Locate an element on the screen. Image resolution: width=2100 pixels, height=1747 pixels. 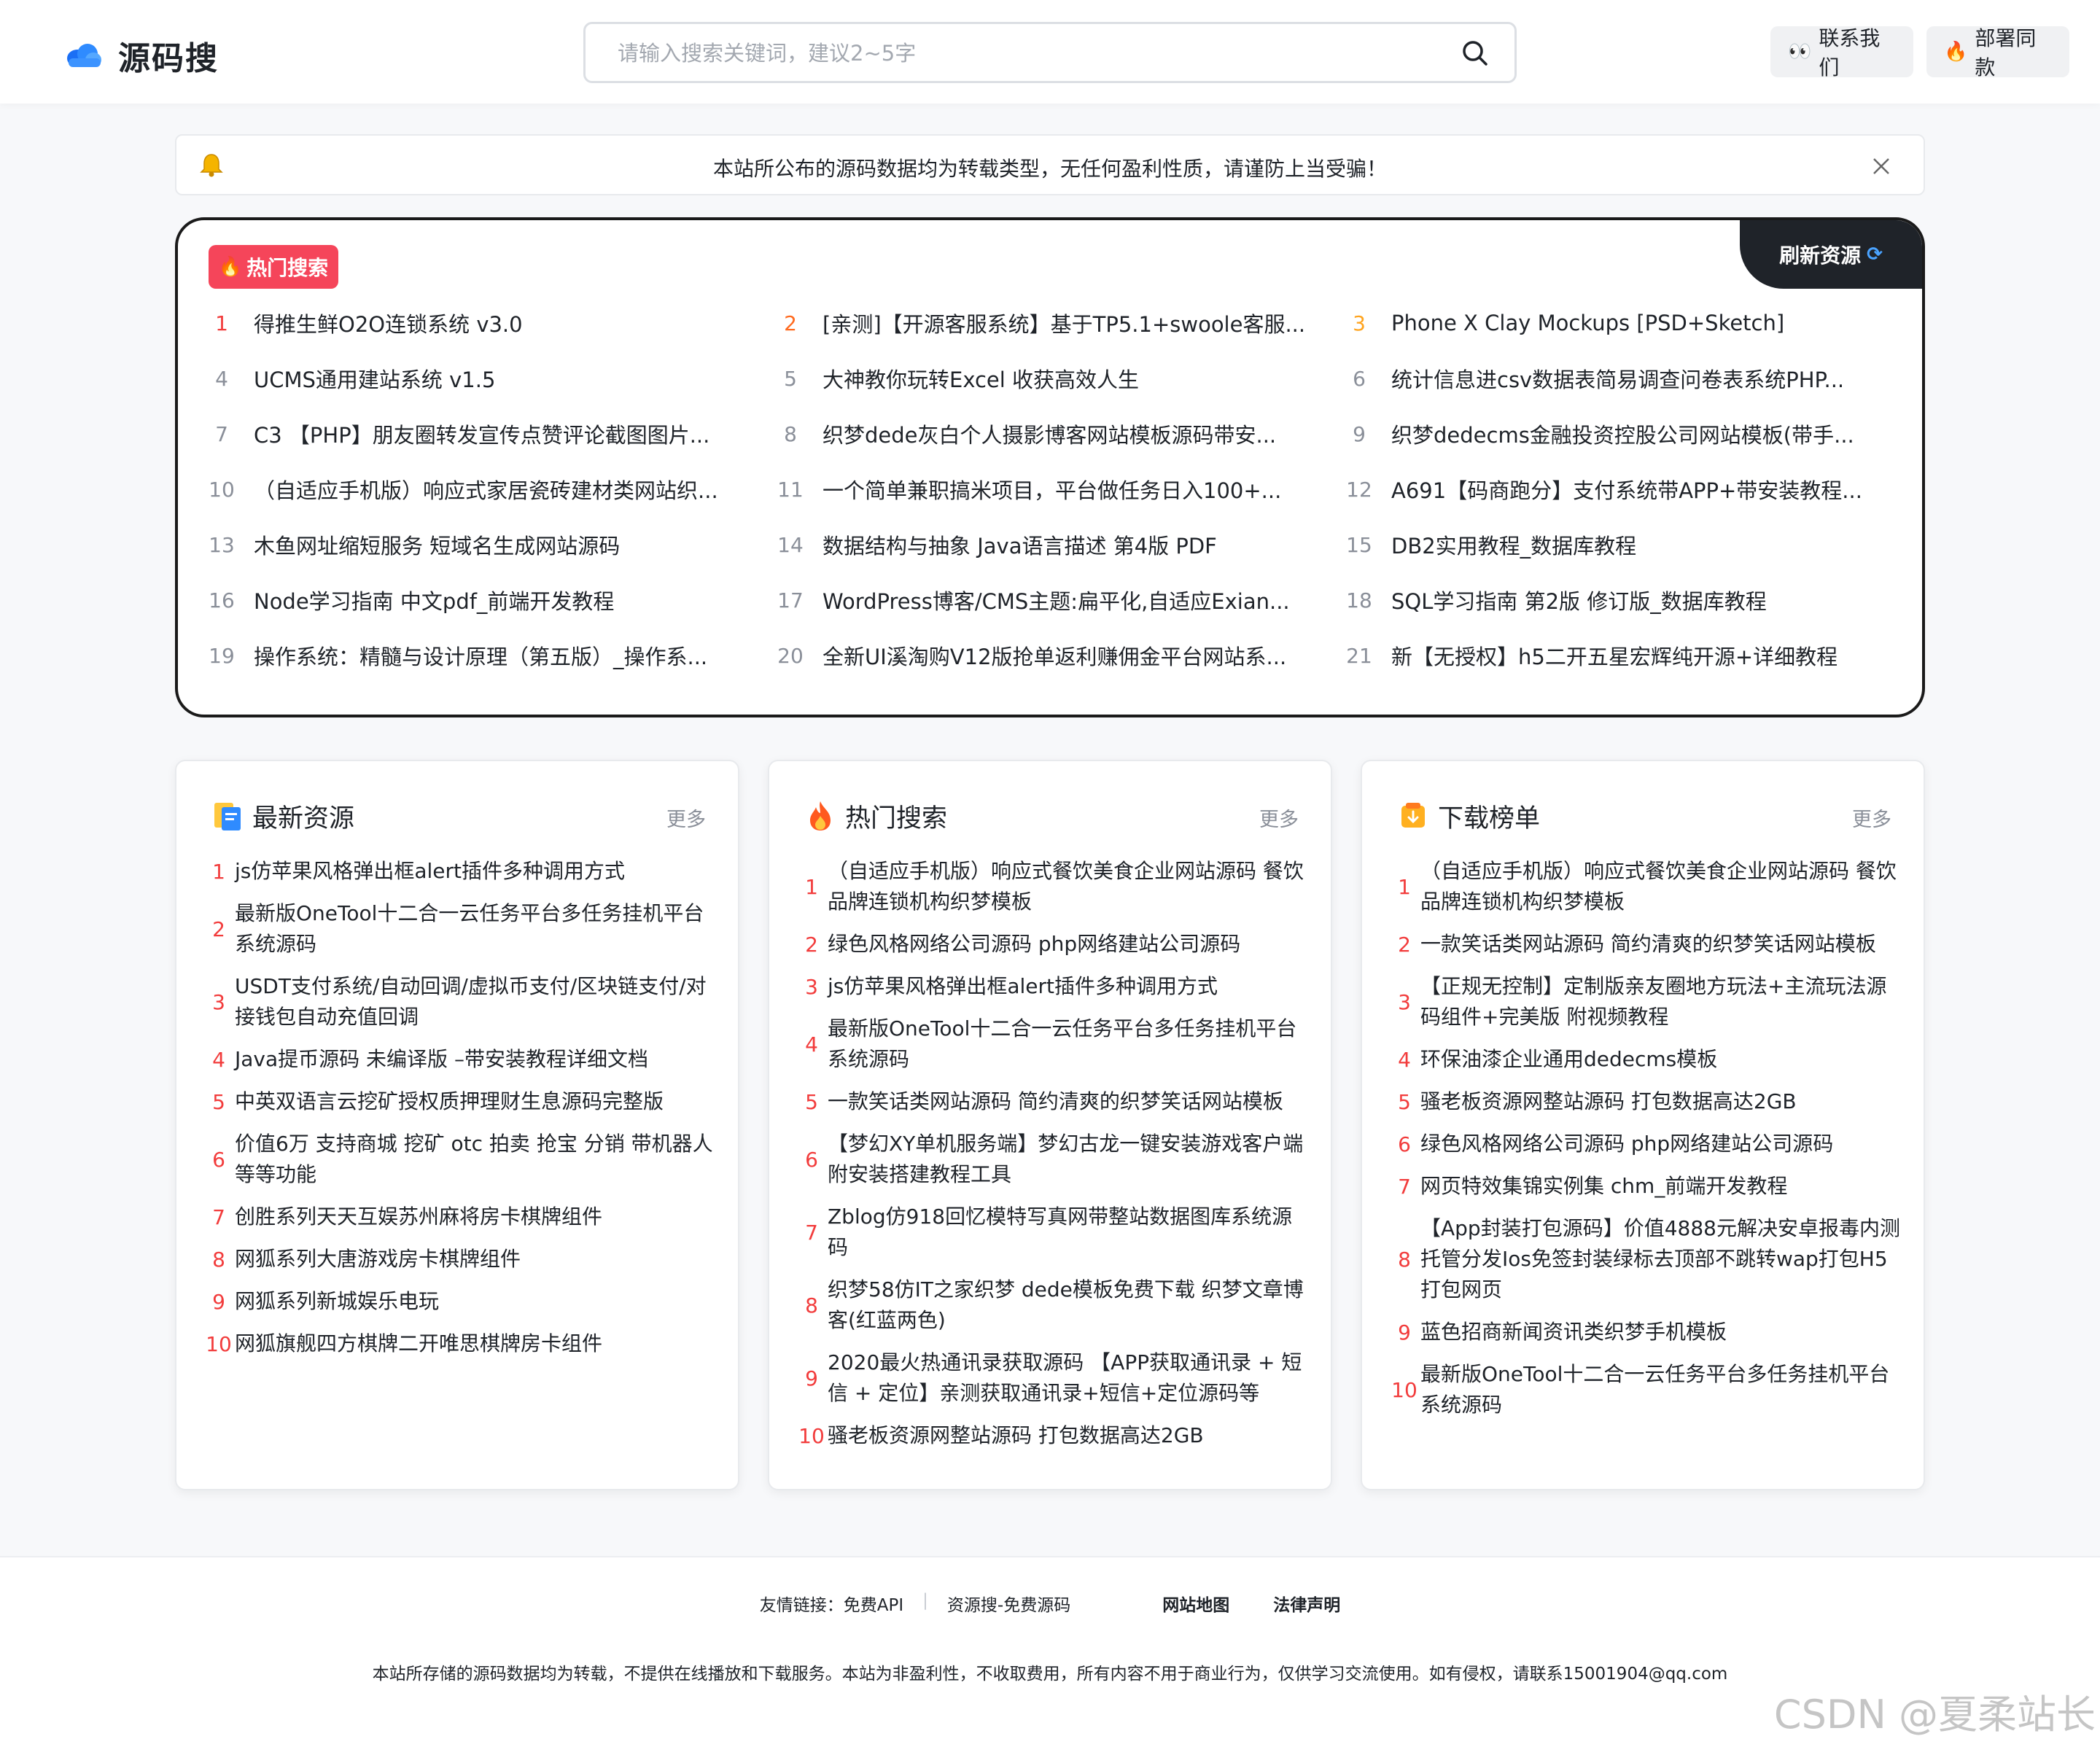
list-item: 9 网狐系列新城娱乐电玩 is located at coordinates (462, 1301).